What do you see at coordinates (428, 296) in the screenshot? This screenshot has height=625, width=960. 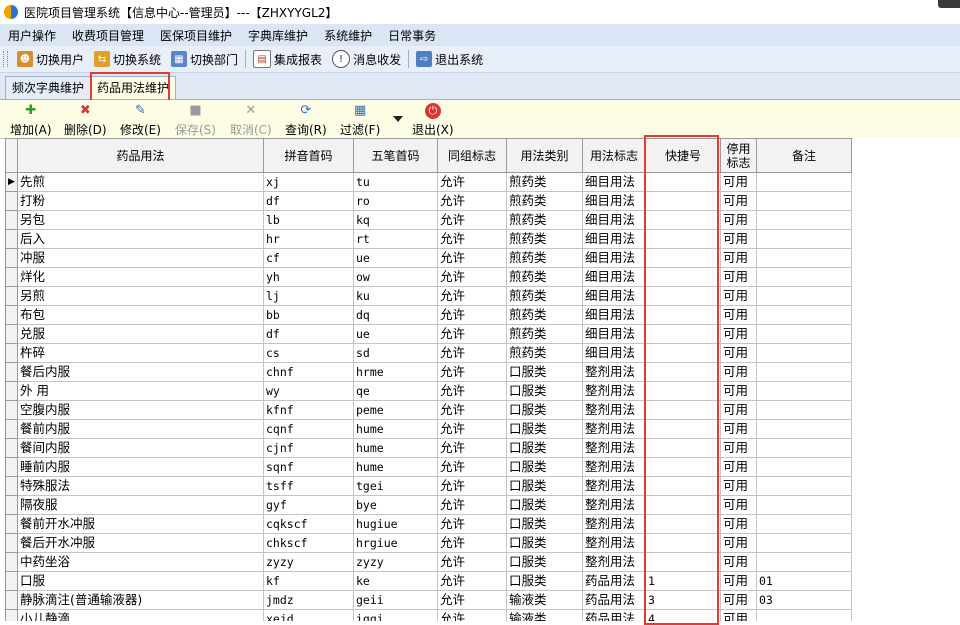 I see `table-row: 另煎 lj ku 允许 煎药类 细目用法 可用` at bounding box center [428, 296].